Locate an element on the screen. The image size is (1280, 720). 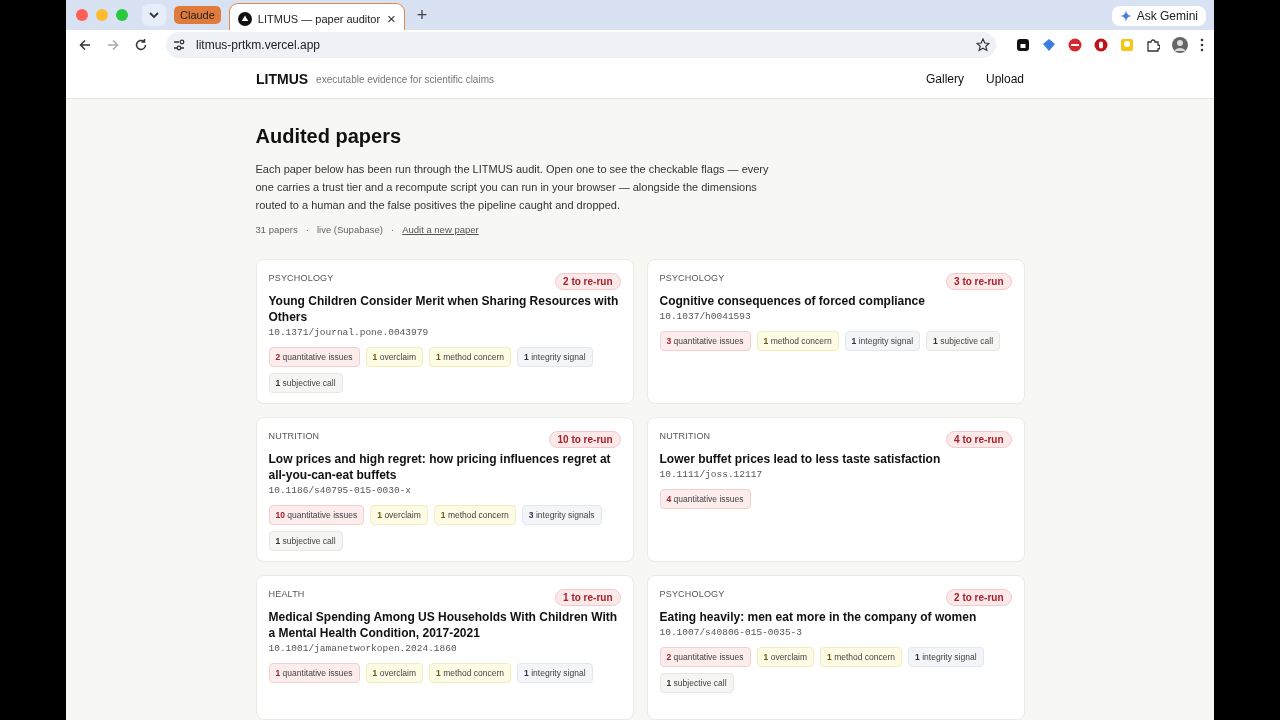
paper-title: Lower buffet prices lead to less taste satisfaction is located at coordinates (835, 459).